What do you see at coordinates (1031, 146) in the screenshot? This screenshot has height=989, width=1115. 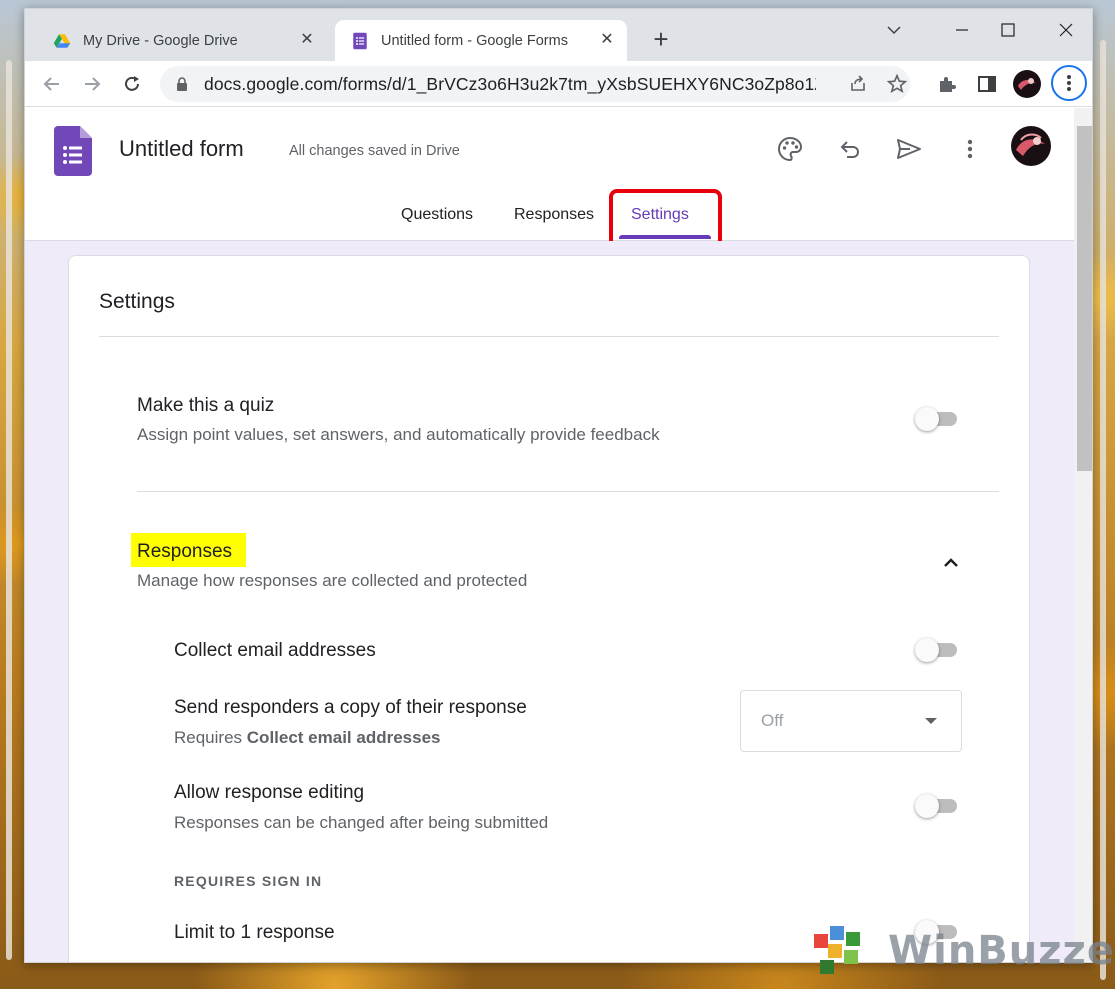 I see `account-avatar` at bounding box center [1031, 146].